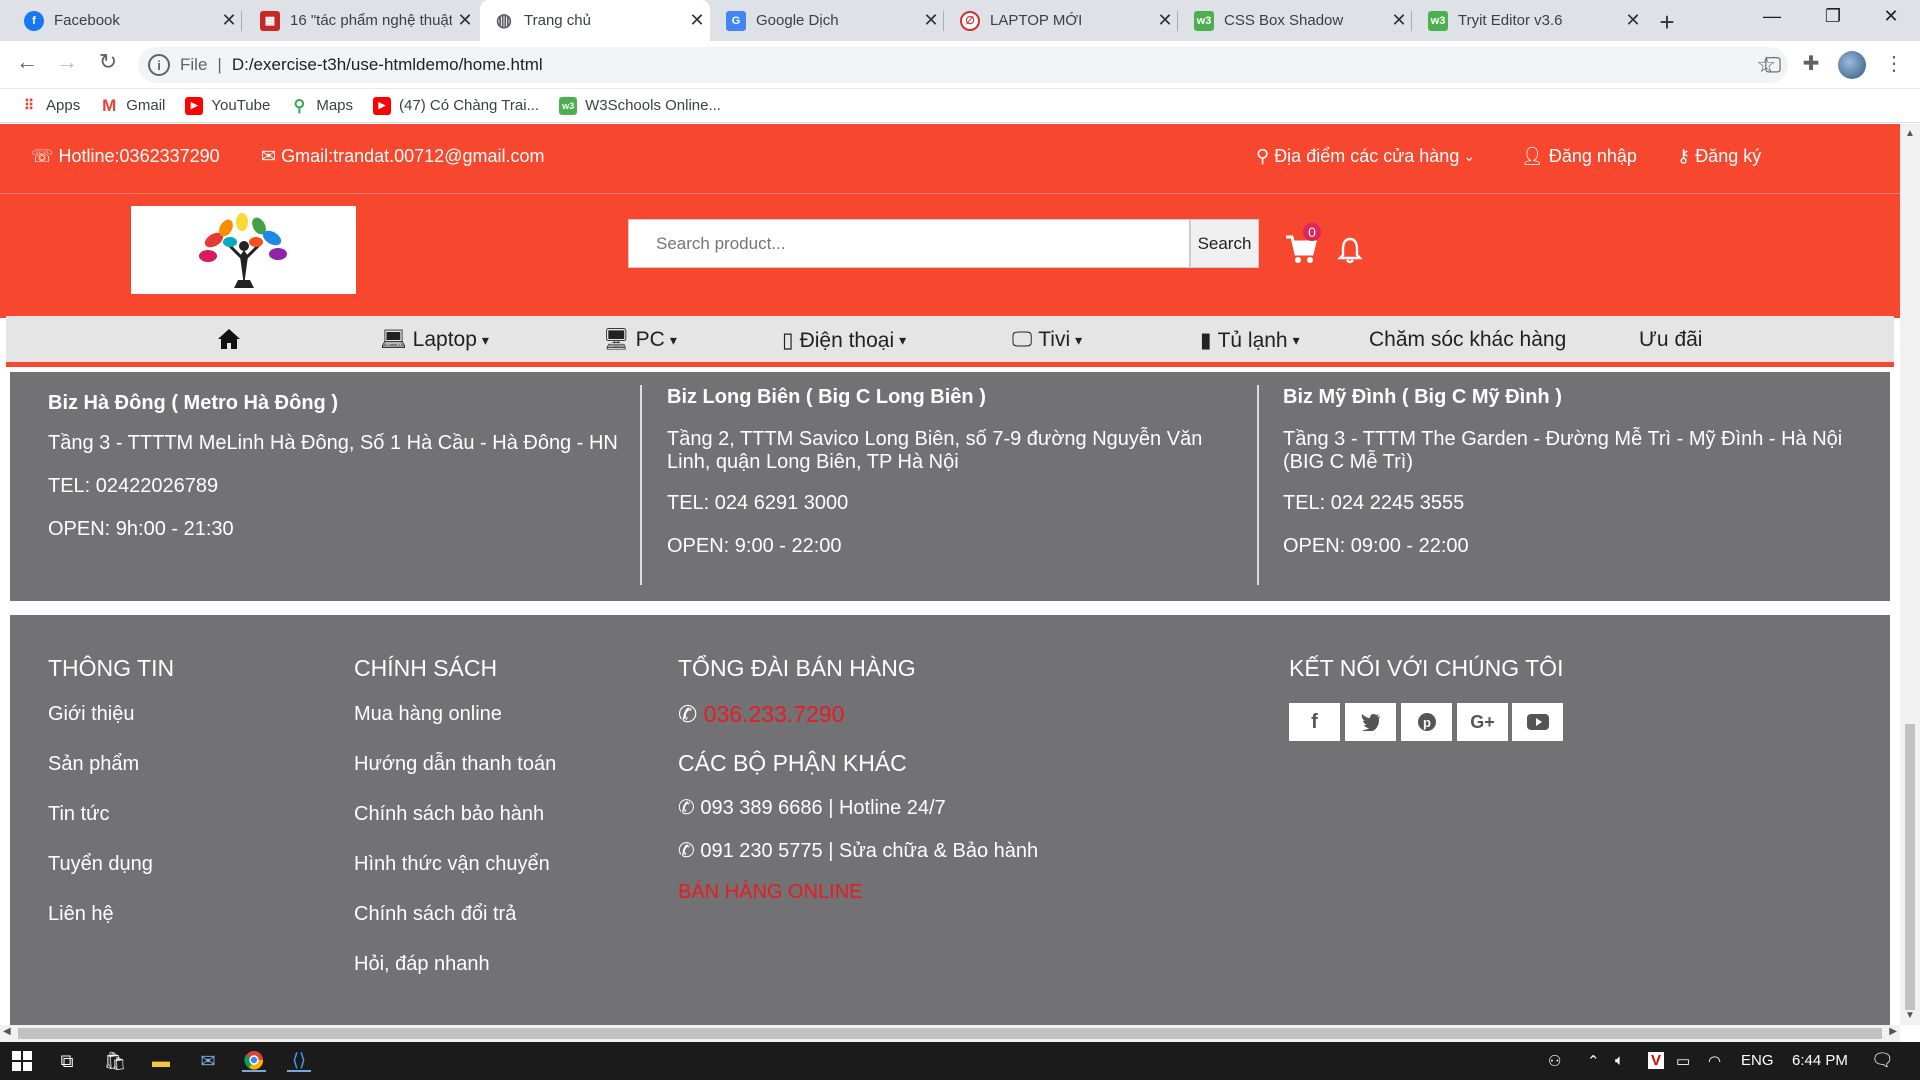  Describe the element at coordinates (1893, 1031) in the screenshot. I see `scroll-right-arrow: ▶` at that location.